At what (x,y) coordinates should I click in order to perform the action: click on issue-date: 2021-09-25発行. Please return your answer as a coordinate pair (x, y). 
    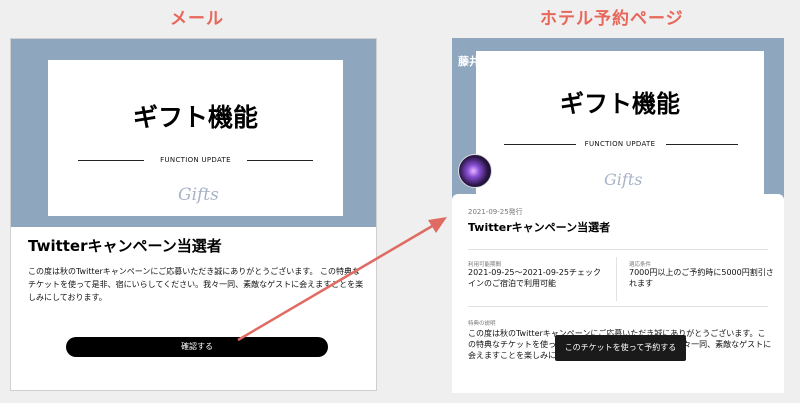
    Looking at the image, I should click on (495, 212).